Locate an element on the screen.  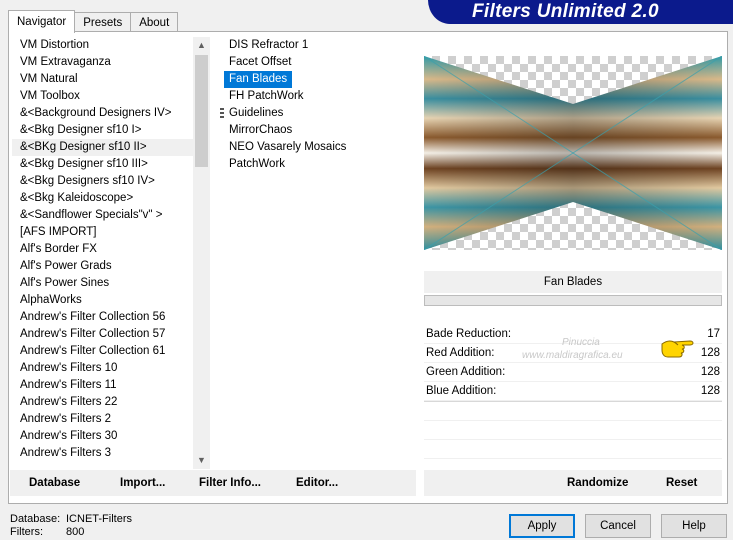
filter-item: Facet Offset is located at coordinates (319, 62).